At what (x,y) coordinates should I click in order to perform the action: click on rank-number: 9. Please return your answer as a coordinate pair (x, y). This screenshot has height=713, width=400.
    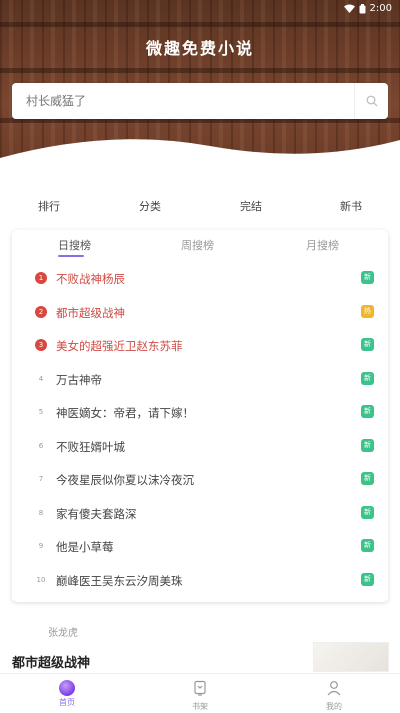
    Looking at the image, I should click on (41, 546).